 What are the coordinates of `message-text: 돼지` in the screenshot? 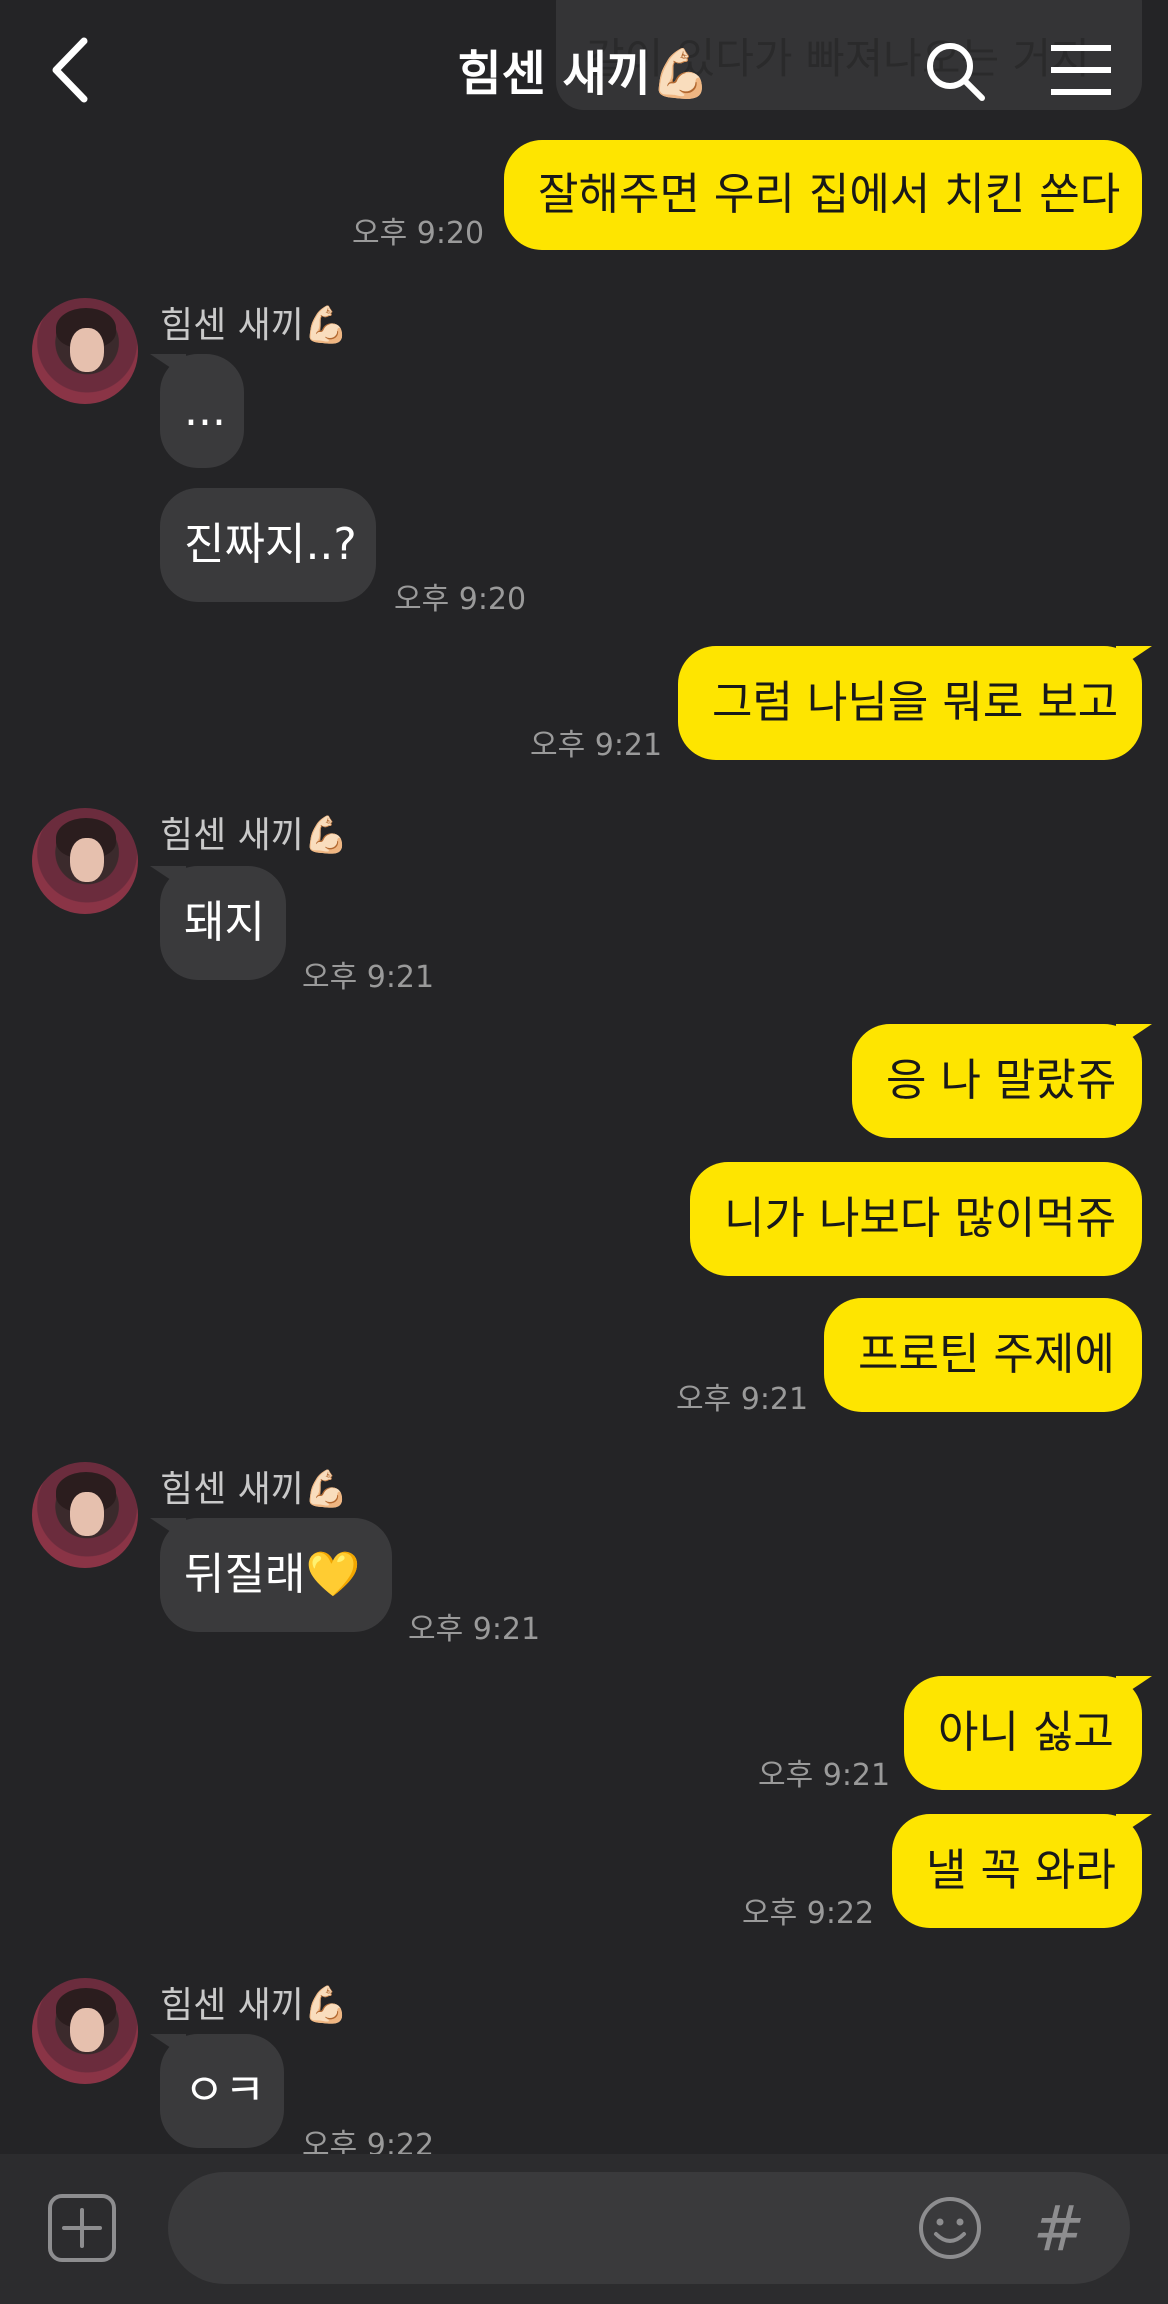 It's located at (224, 922).